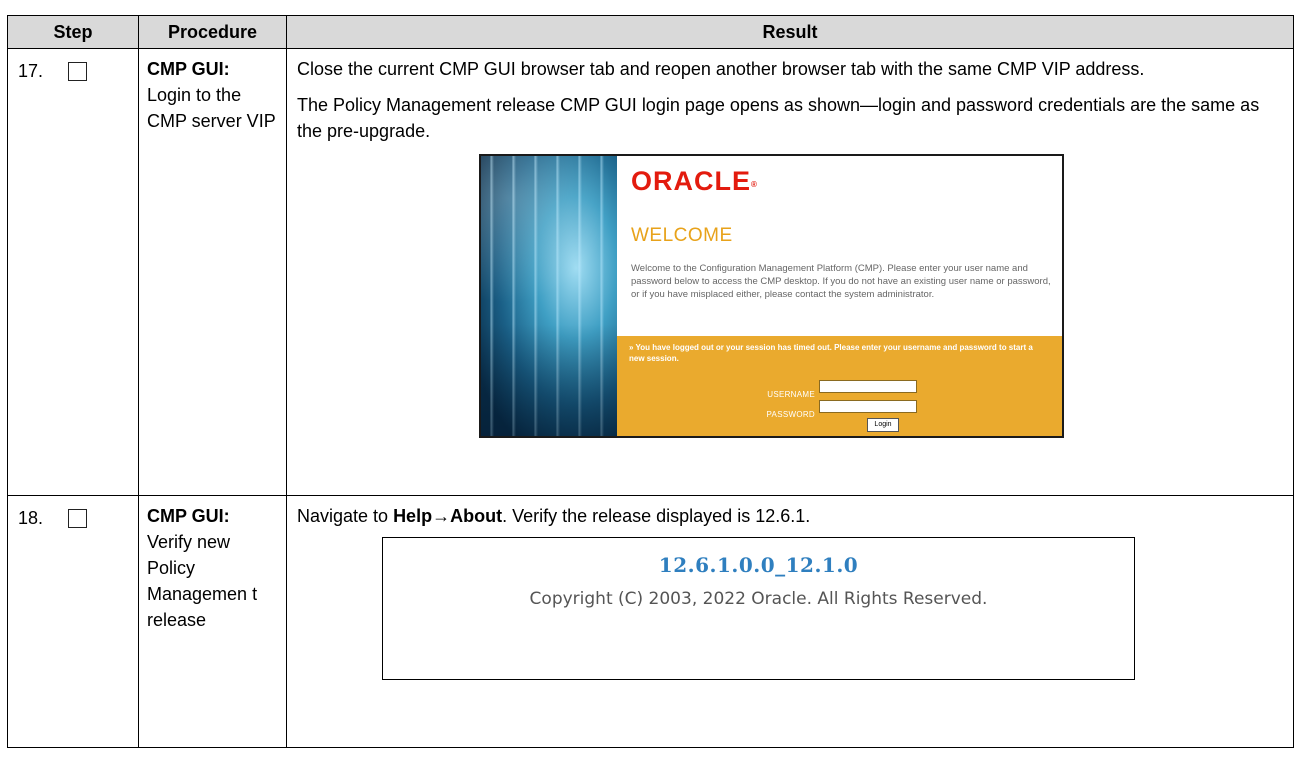 This screenshot has width=1299, height=781. What do you see at coordinates (868, 386) in the screenshot?
I see `username-input` at bounding box center [868, 386].